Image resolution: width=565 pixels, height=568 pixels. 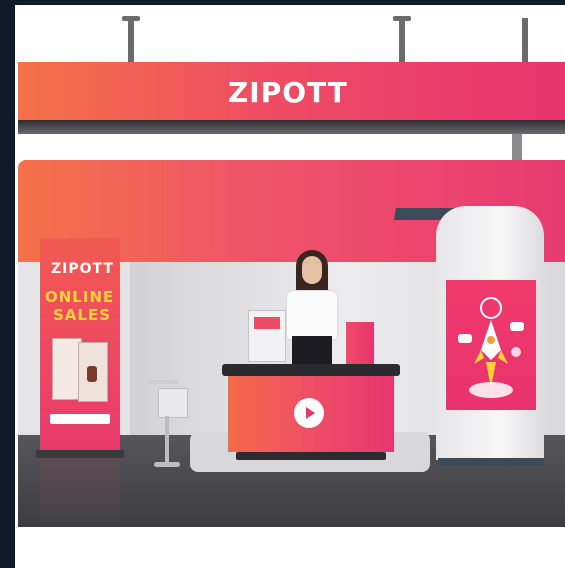 What do you see at coordinates (80, 345) in the screenshot?
I see `rollup-banner: ZIPOTT ONLINE SALES` at bounding box center [80, 345].